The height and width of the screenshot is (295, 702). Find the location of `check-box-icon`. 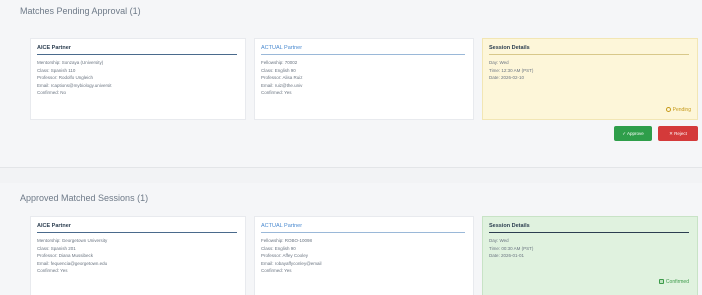

check-box-icon is located at coordinates (661, 281).